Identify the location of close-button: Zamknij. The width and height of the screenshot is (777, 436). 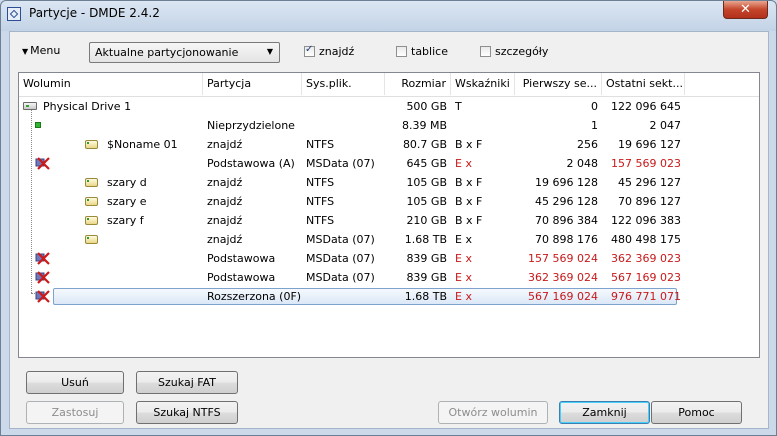
(604, 412).